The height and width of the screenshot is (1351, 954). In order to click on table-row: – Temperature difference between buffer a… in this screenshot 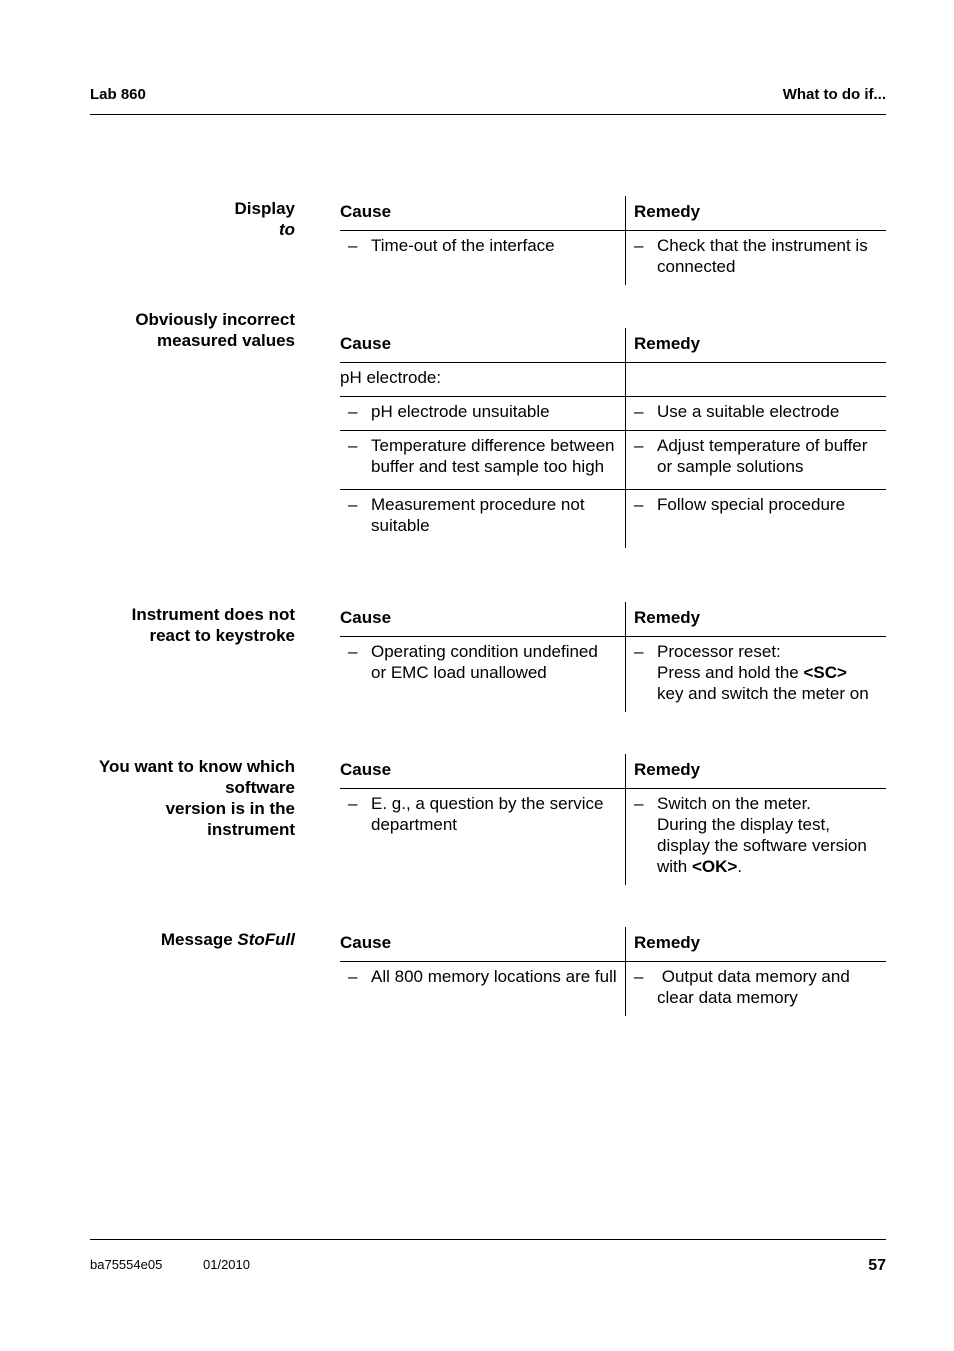, I will do `click(613, 460)`.